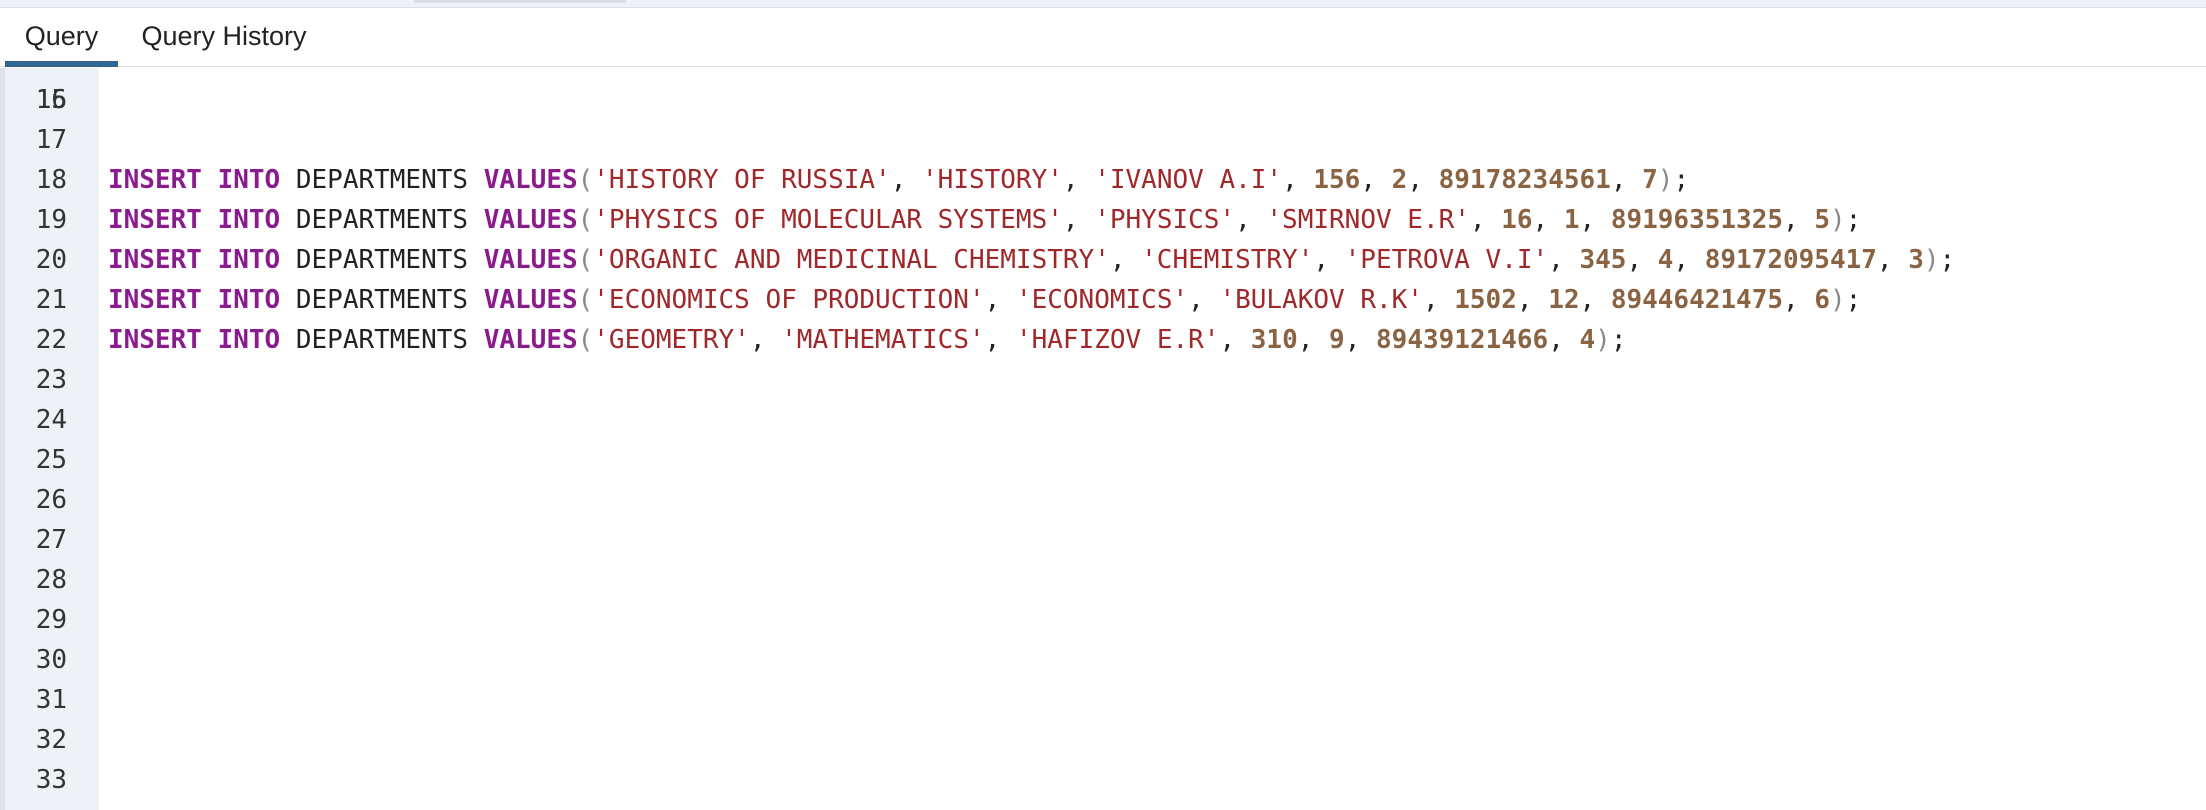 This screenshot has height=810, width=2206. What do you see at coordinates (1117, 340) in the screenshot?
I see `sql-string: 'HAFIZOV E.R'` at bounding box center [1117, 340].